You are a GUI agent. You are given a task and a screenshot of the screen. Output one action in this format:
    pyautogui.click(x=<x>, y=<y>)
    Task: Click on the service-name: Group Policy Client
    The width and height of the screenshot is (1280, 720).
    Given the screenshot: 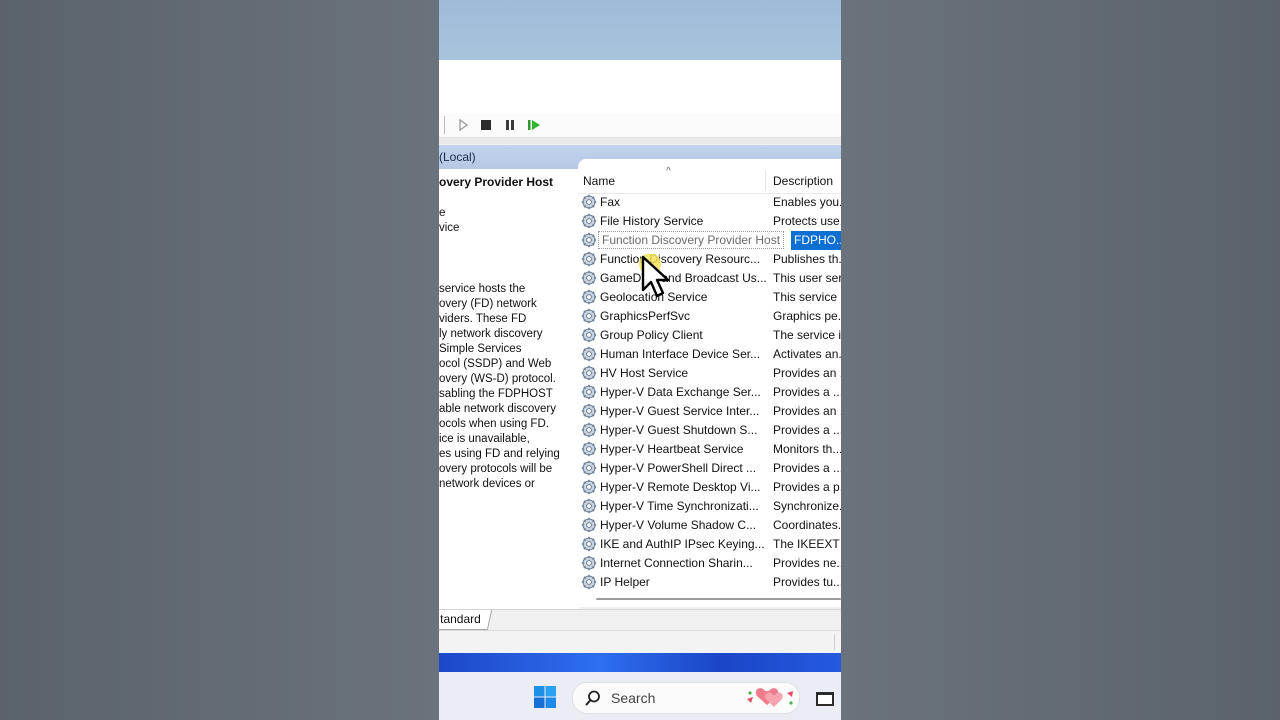 What is the action you would take?
    pyautogui.click(x=651, y=335)
    